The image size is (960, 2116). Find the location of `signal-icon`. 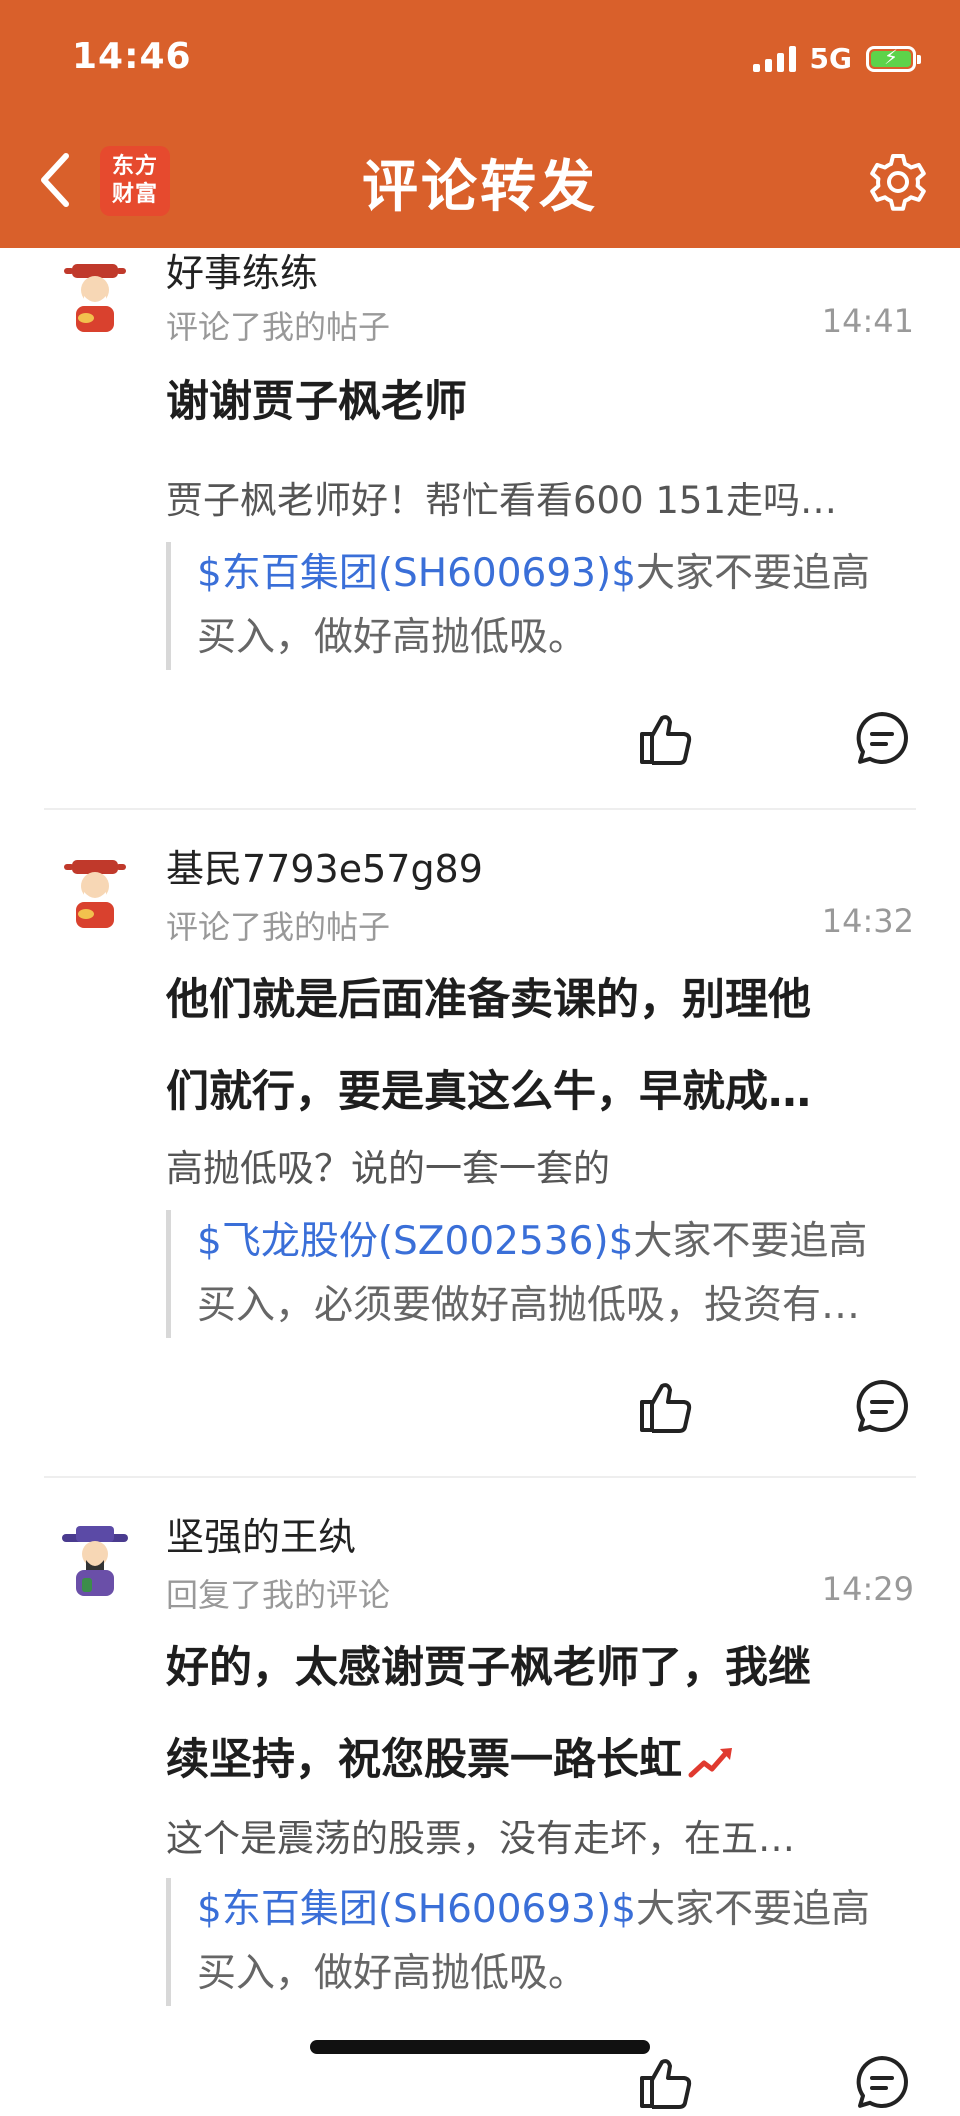

signal-icon is located at coordinates (774, 58).